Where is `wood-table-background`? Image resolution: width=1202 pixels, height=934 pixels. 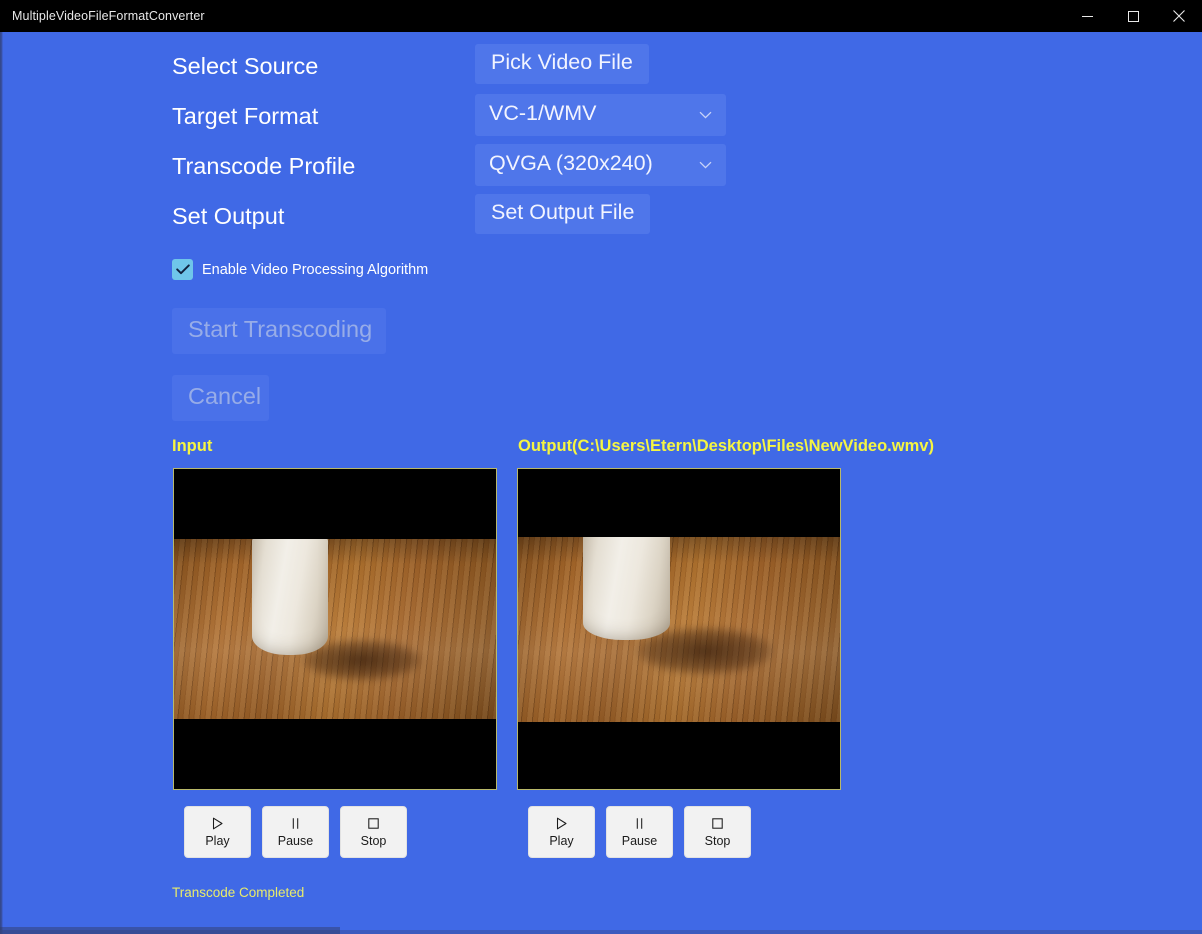
wood-table-background is located at coordinates (335, 629).